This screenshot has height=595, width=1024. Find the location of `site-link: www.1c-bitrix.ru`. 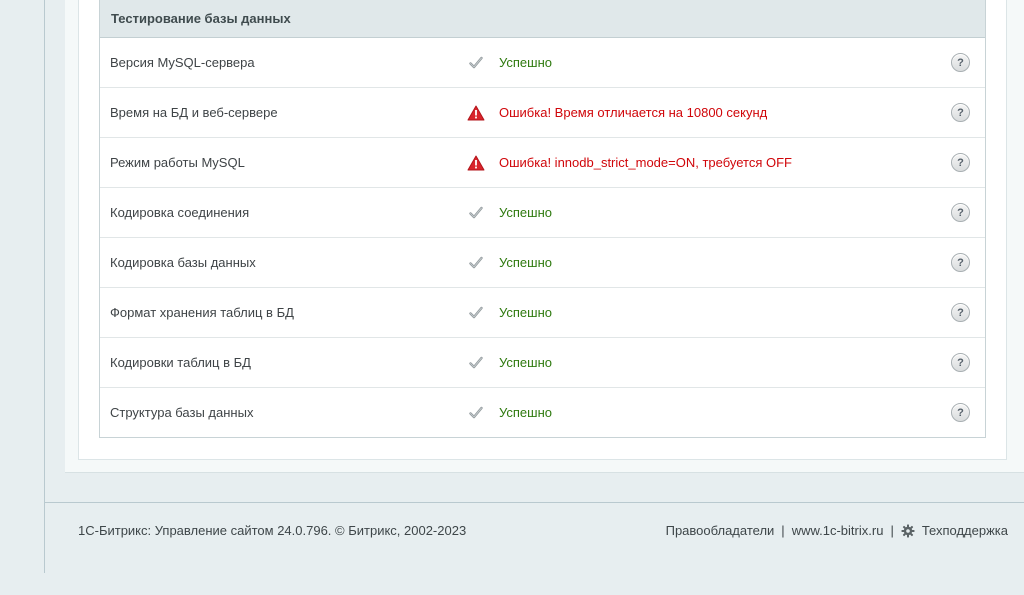

site-link: www.1c-bitrix.ru is located at coordinates (838, 530).